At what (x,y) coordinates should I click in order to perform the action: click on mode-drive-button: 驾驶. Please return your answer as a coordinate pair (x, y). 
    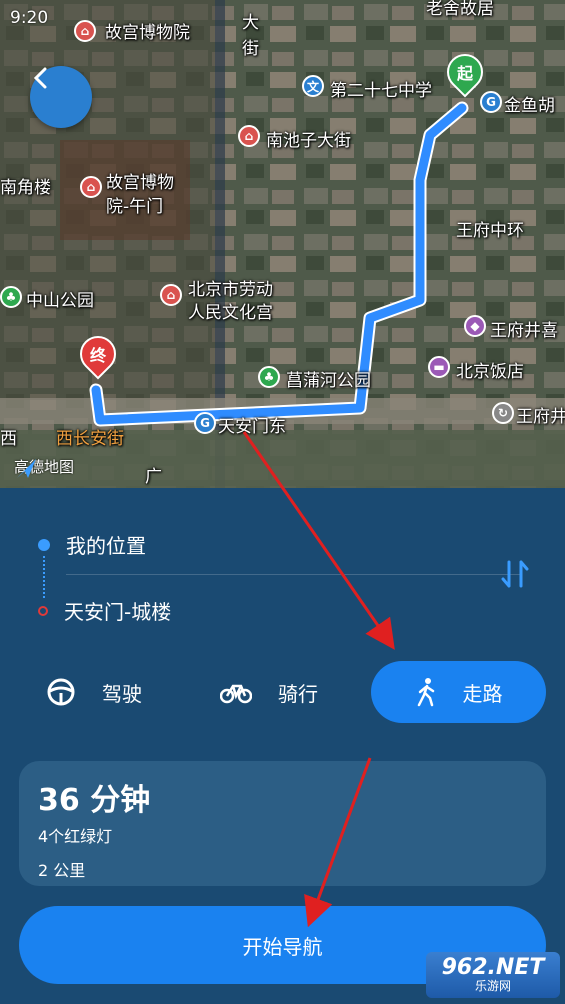
    Looking at the image, I should click on (94, 692).